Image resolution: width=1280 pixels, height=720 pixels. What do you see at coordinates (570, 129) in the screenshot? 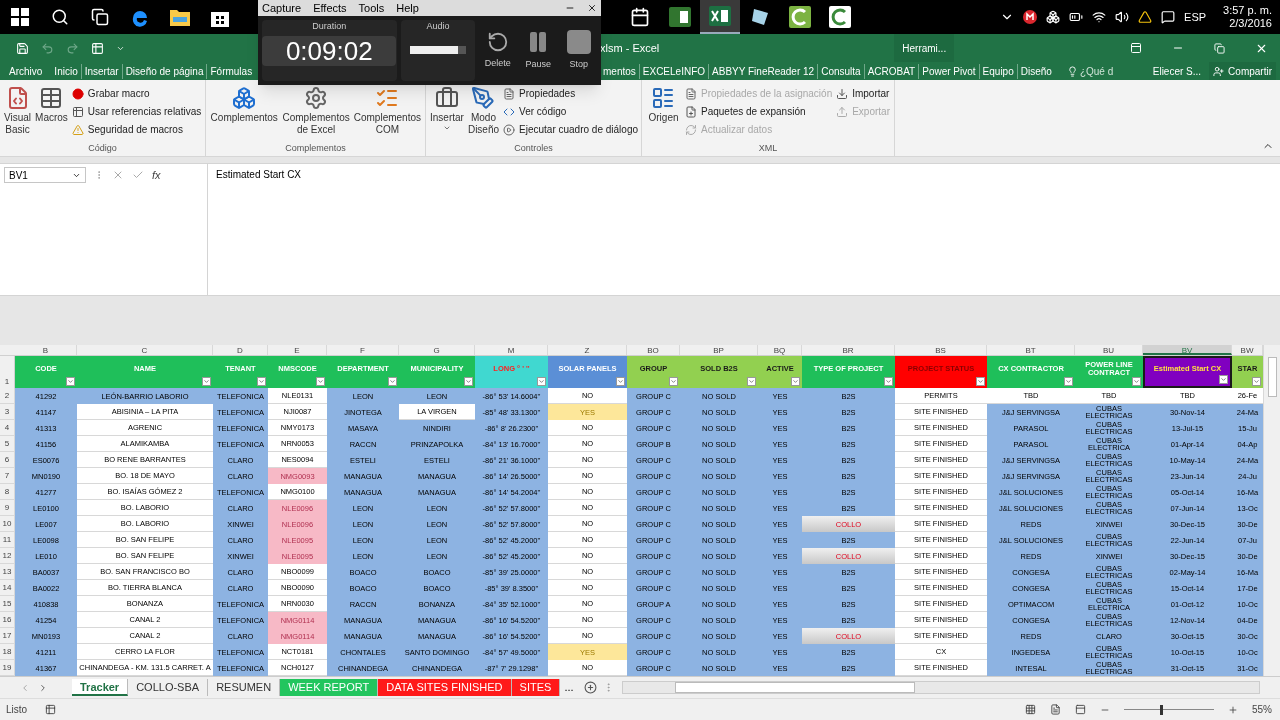
I see `ribbon-button: Ejecutar cuadro de diálogo` at bounding box center [570, 129].